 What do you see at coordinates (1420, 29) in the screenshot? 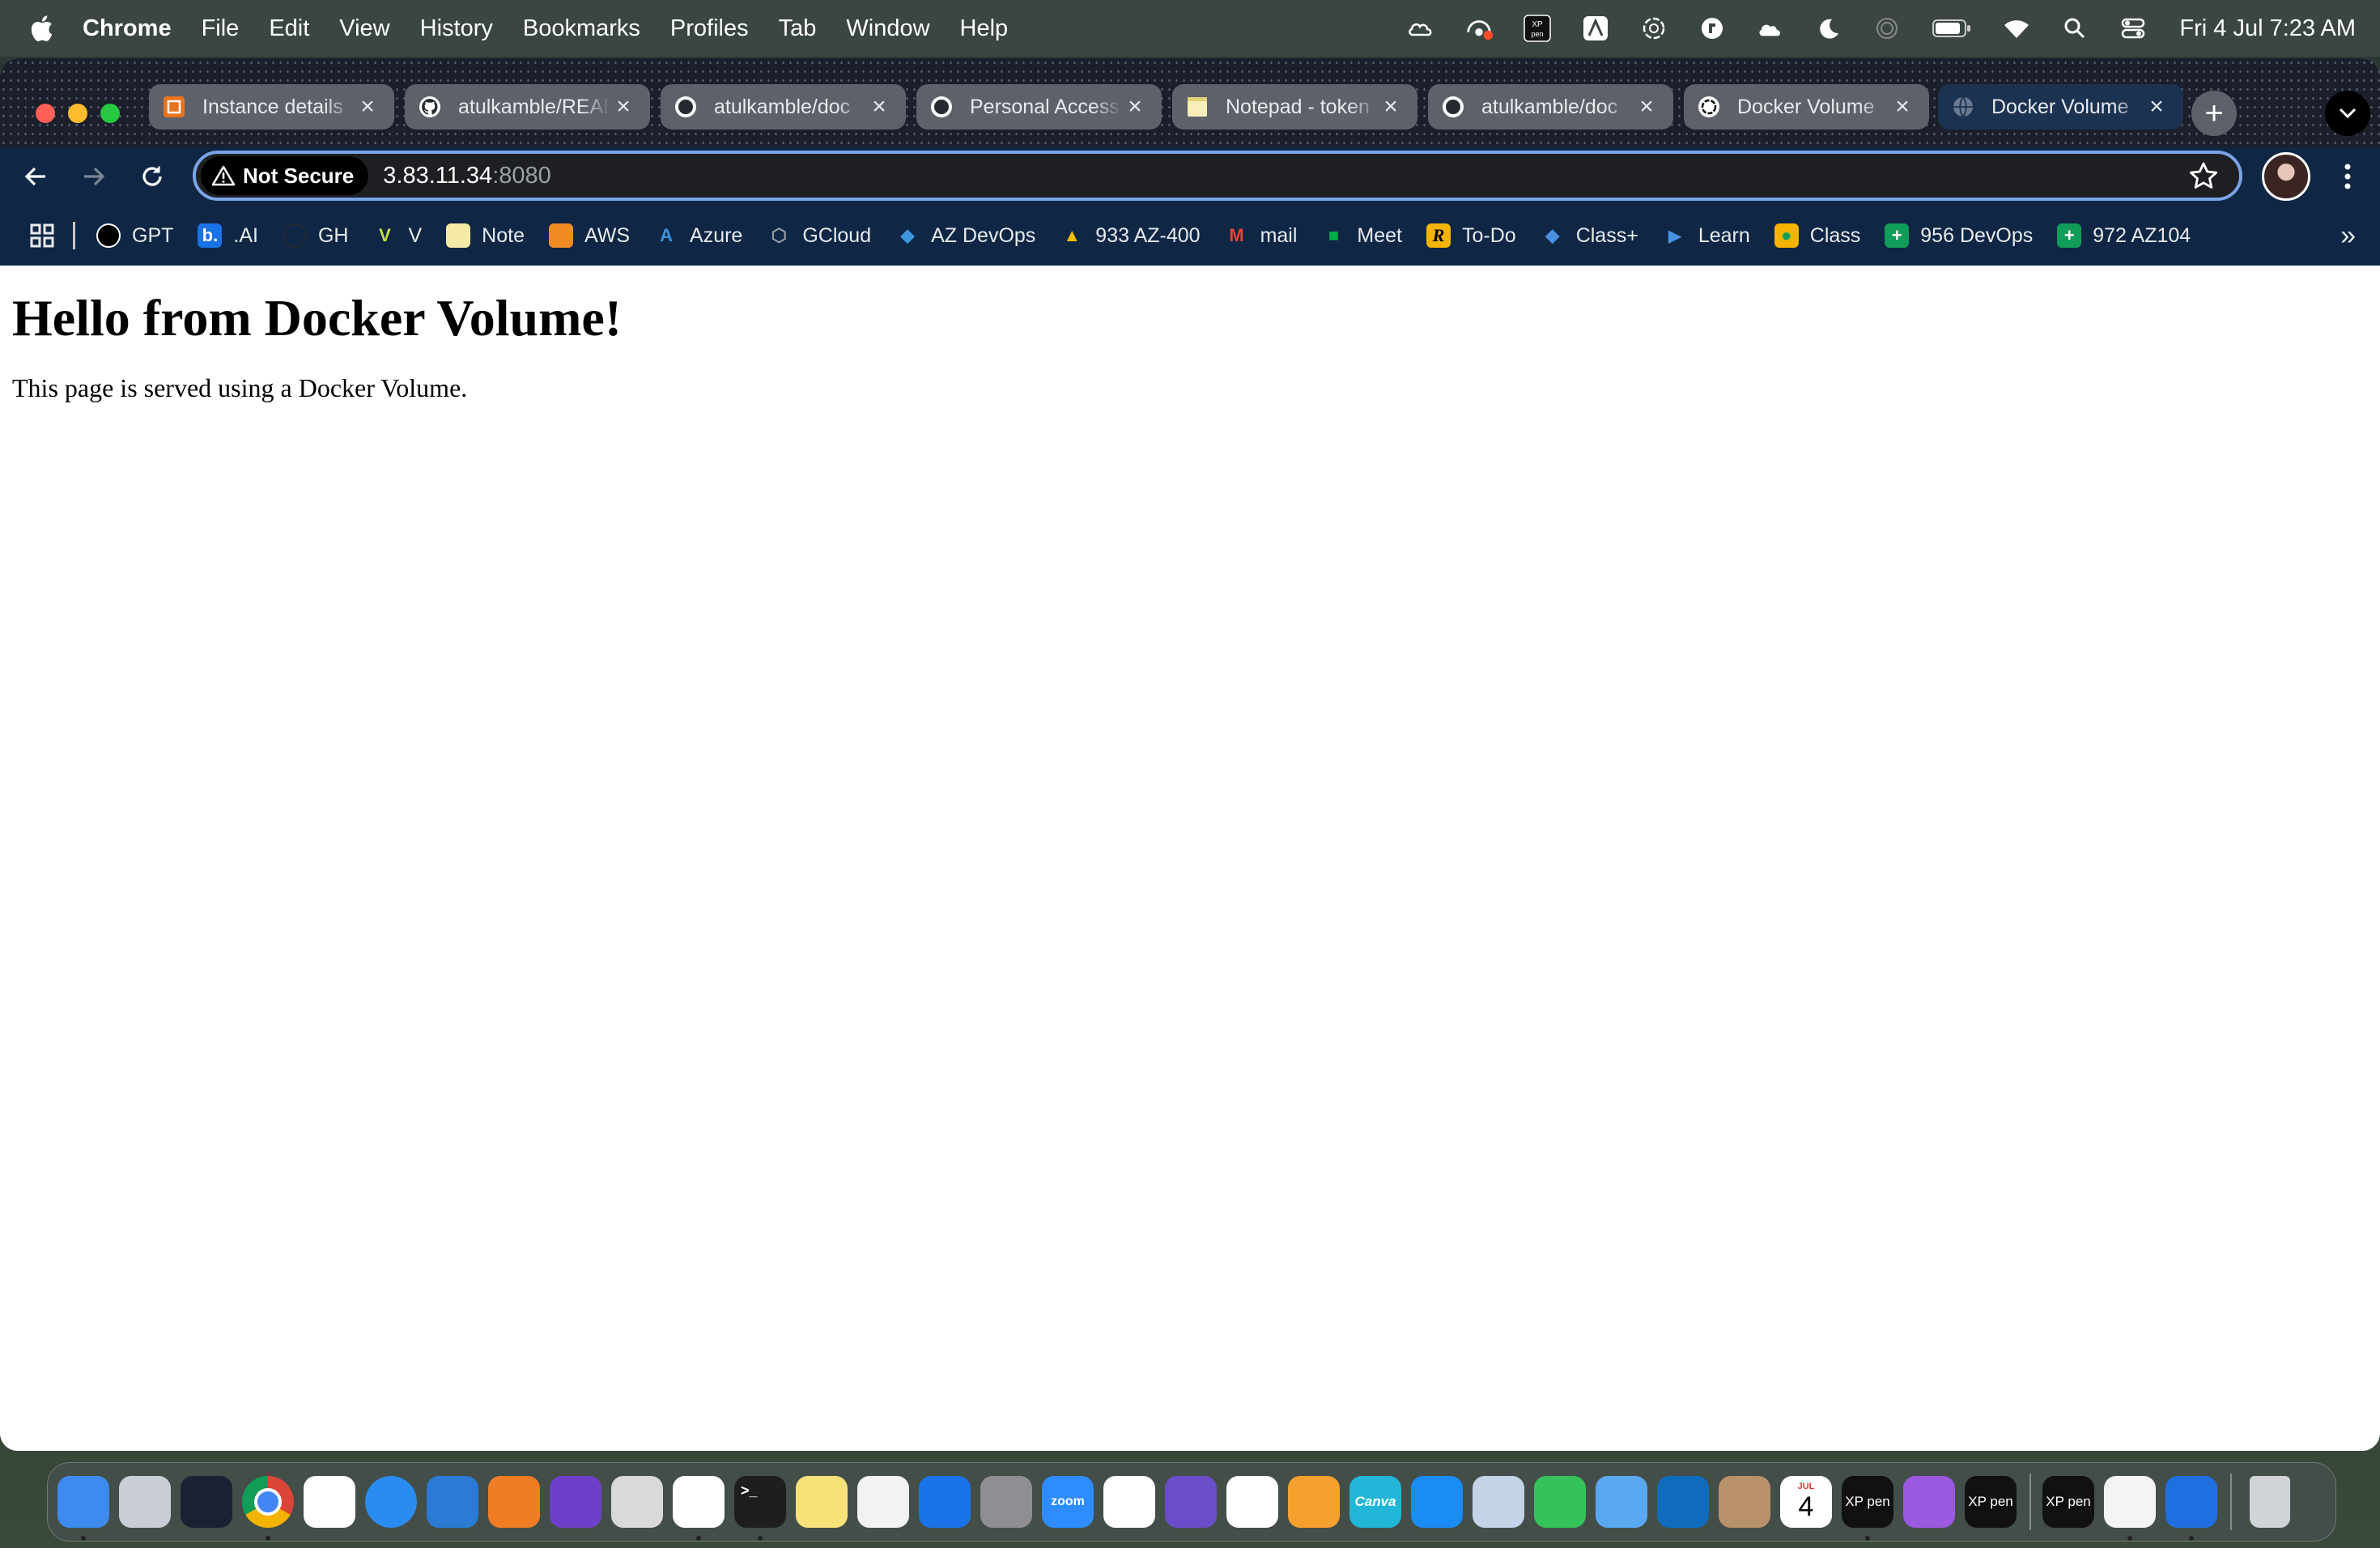
I see `creative-cloud-icon` at bounding box center [1420, 29].